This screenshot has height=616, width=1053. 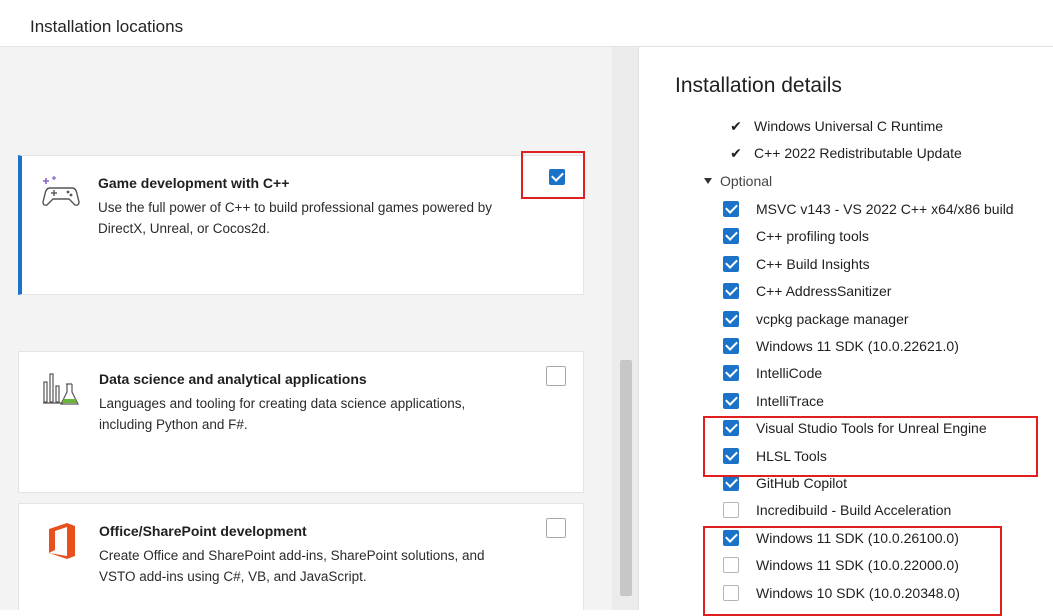 I want to click on included-item-label: C++ 2022 Redistributable Update, so click(x=858, y=153).